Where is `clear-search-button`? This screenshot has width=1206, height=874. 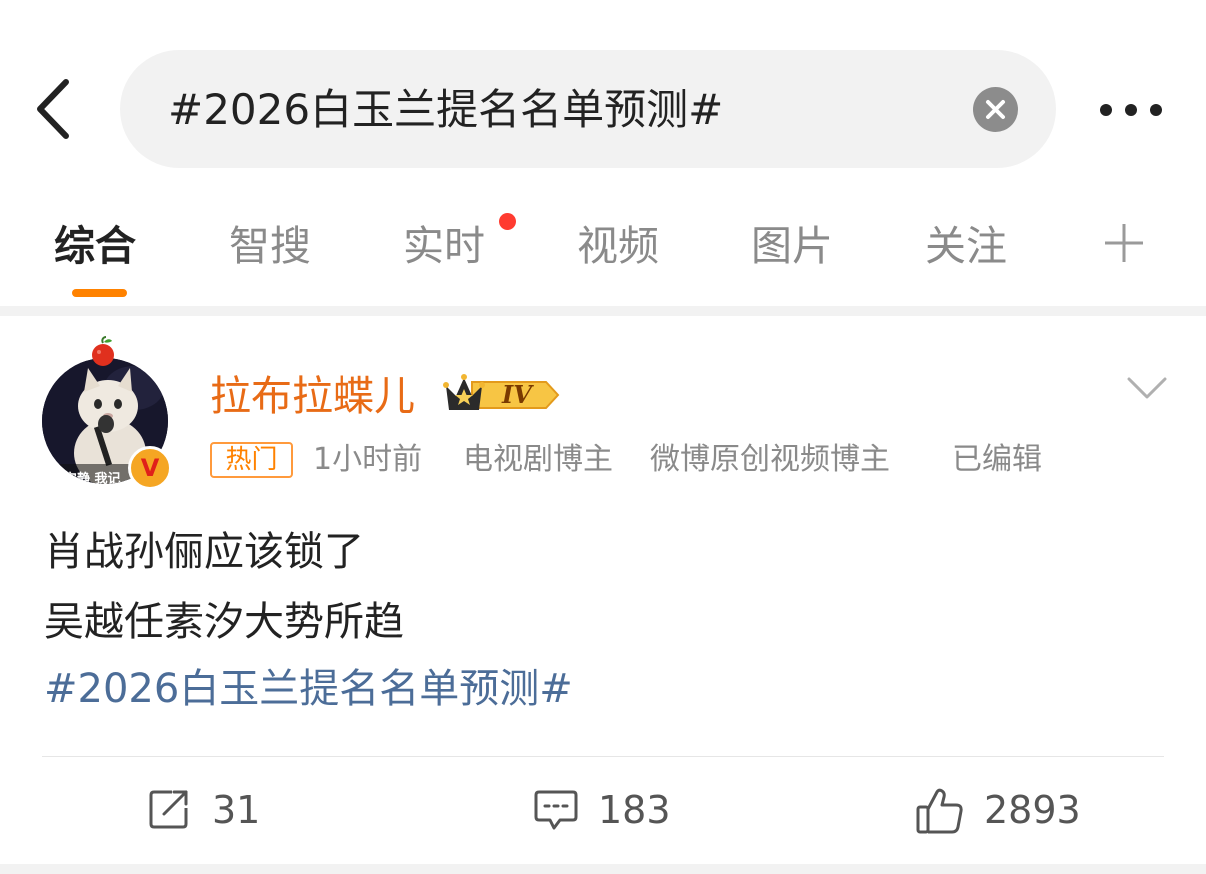 clear-search-button is located at coordinates (995, 109).